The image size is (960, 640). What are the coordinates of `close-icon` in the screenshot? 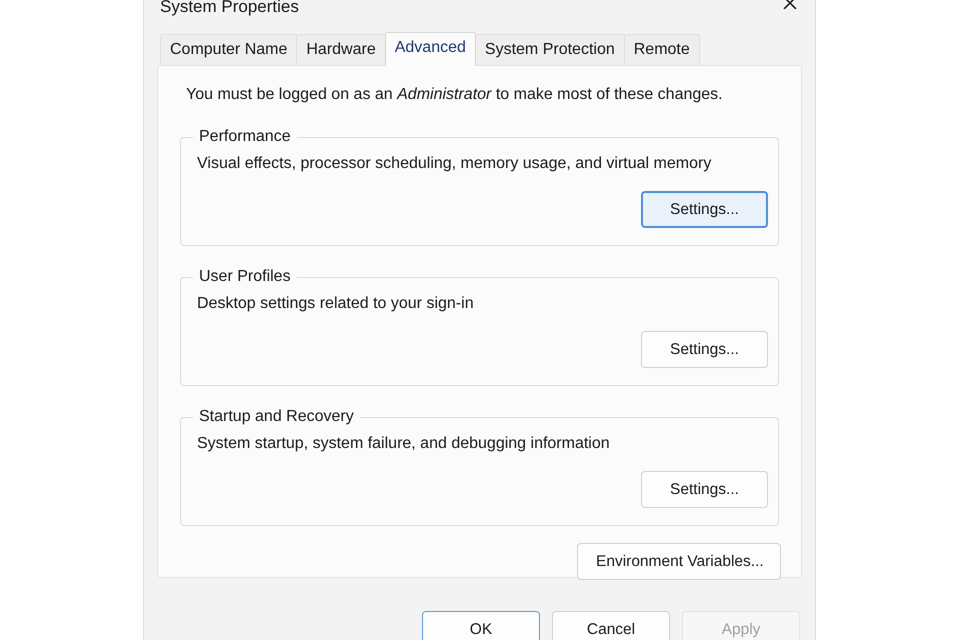 It's located at (790, 4).